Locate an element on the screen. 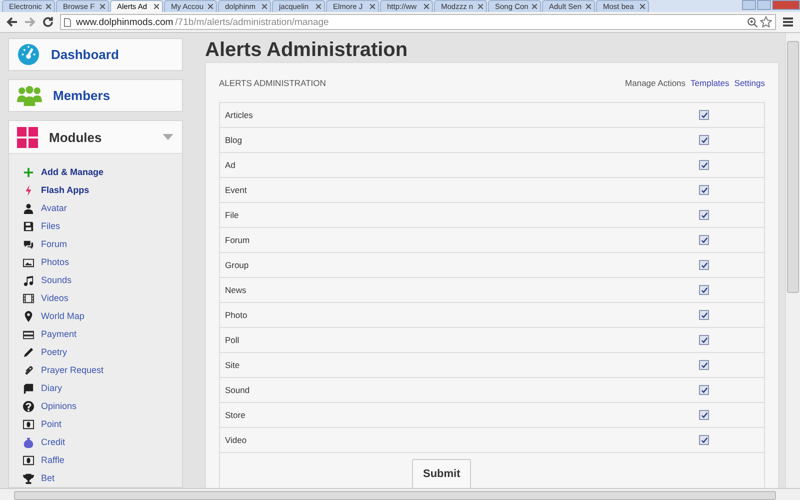 This screenshot has height=500, width=800. grid-icon is located at coordinates (27, 137).